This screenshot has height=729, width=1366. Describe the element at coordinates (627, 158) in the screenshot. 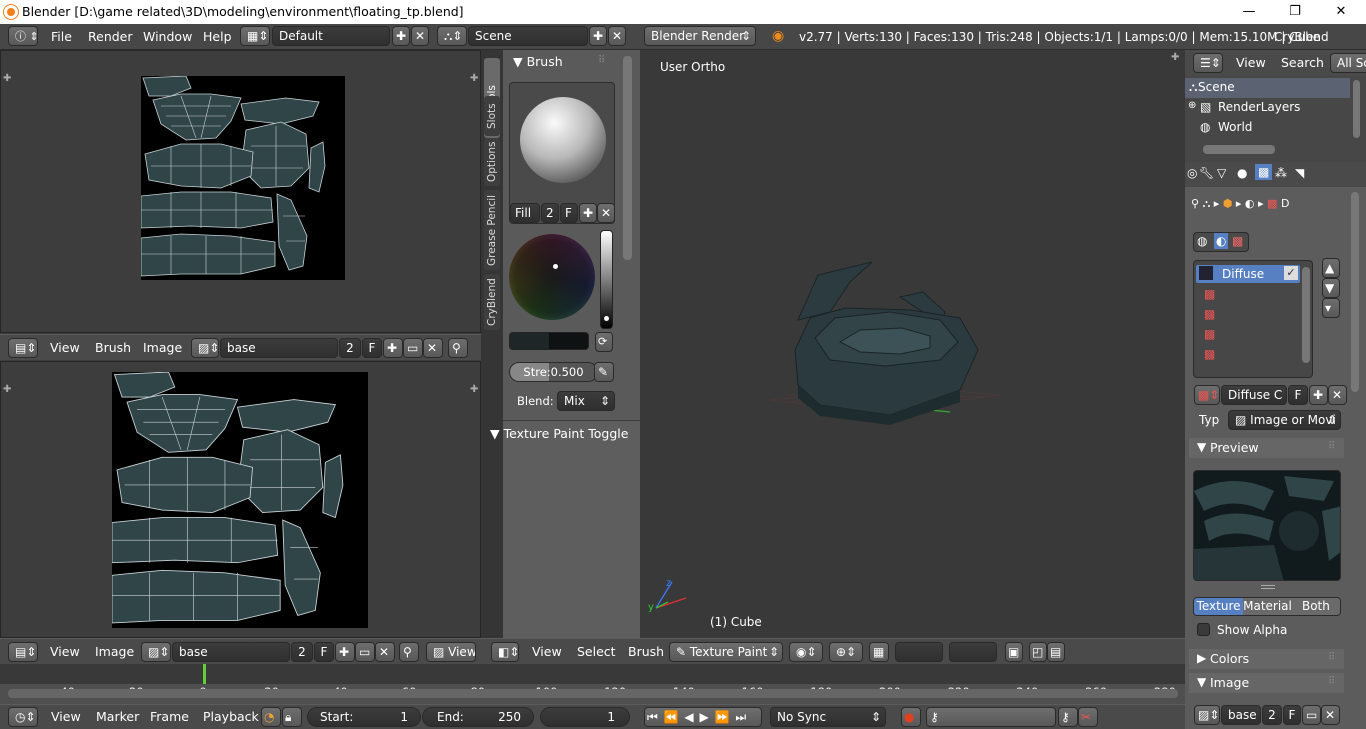

I see `tool-shelf-scrollbar` at that location.